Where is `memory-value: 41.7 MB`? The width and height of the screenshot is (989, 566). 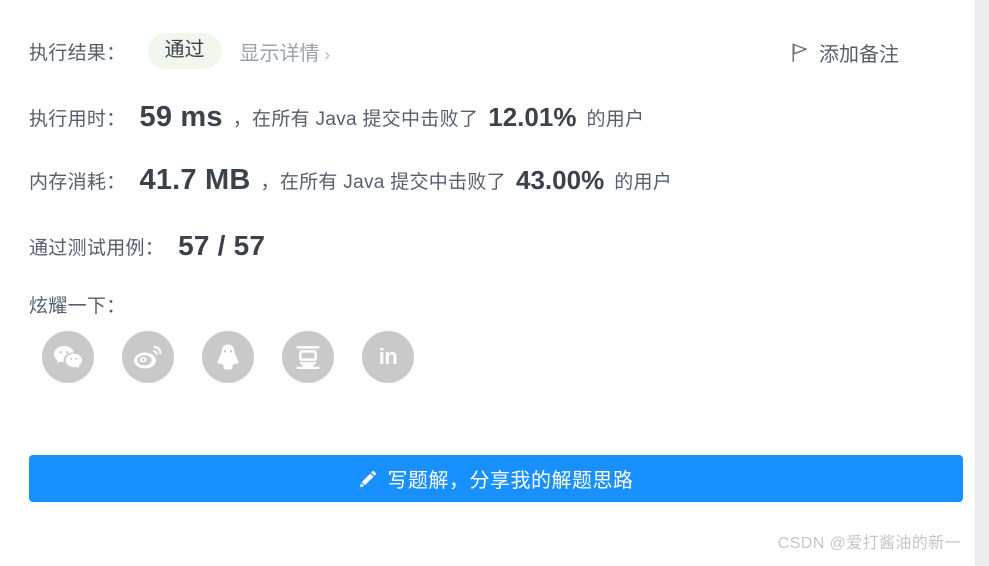 memory-value: 41.7 MB is located at coordinates (195, 180).